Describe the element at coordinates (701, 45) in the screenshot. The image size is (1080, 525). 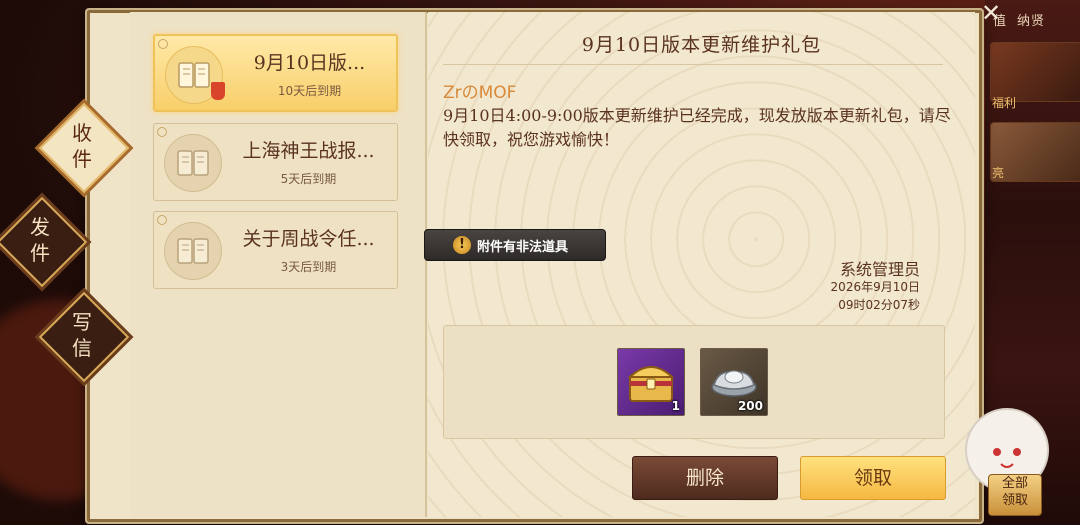
I see `message-title: 9月10日版本更新维护礼包` at that location.